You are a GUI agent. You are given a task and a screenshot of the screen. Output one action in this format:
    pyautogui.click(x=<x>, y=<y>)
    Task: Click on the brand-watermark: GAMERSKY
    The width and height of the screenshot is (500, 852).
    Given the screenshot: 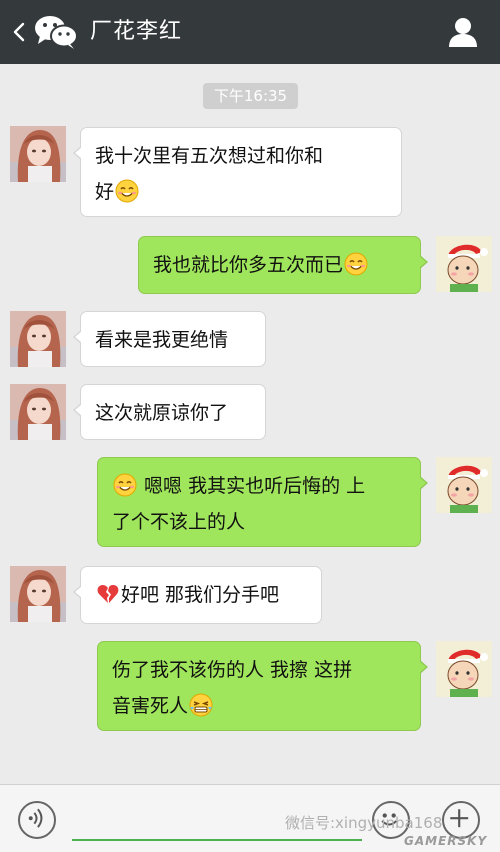 What is the action you would take?
    pyautogui.click(x=446, y=841)
    